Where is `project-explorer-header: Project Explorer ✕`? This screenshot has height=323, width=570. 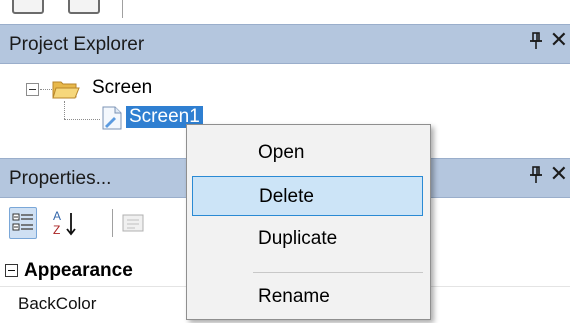 project-explorer-header: Project Explorer ✕ is located at coordinates (285, 44).